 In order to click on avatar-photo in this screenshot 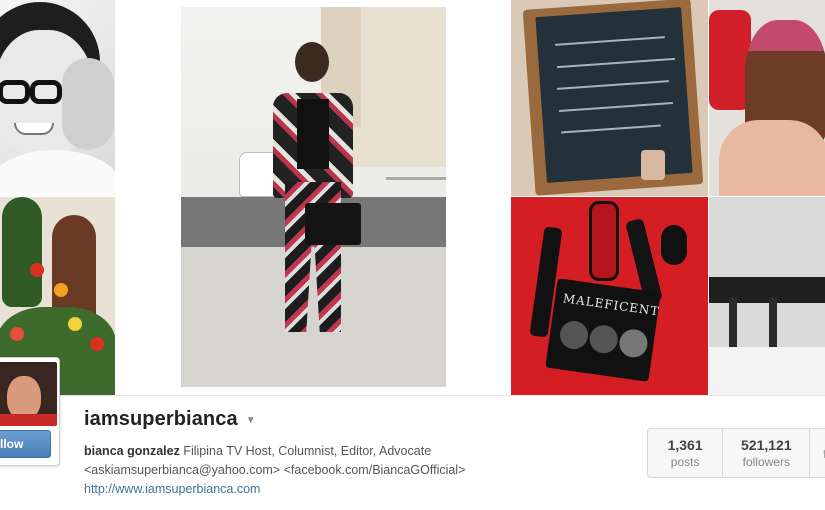, I will do `click(28, 394)`.